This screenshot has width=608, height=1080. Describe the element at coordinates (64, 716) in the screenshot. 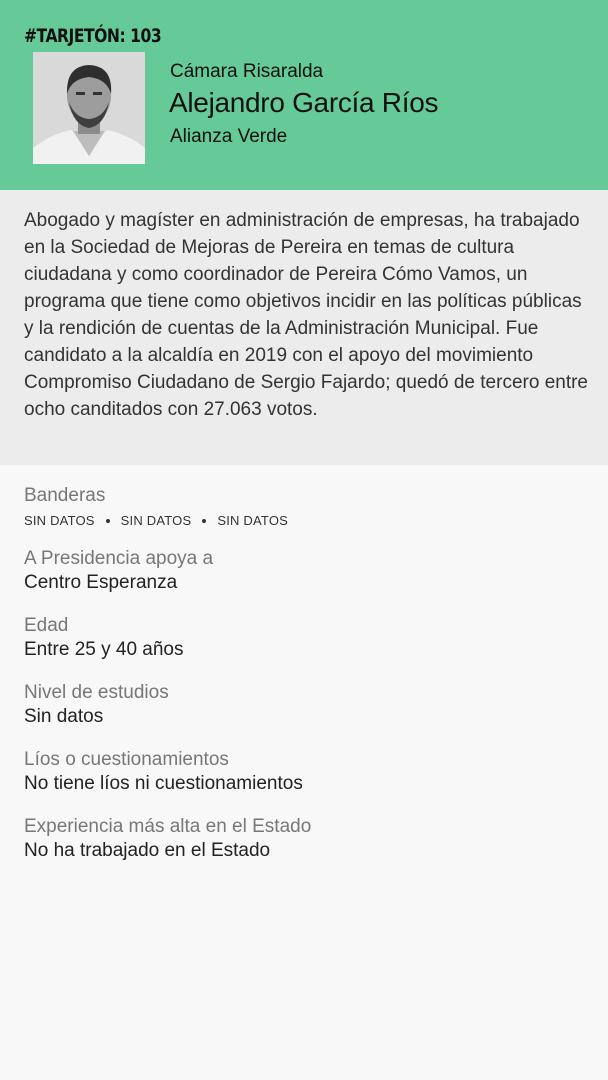

I see `education-value: Sin datos` at that location.